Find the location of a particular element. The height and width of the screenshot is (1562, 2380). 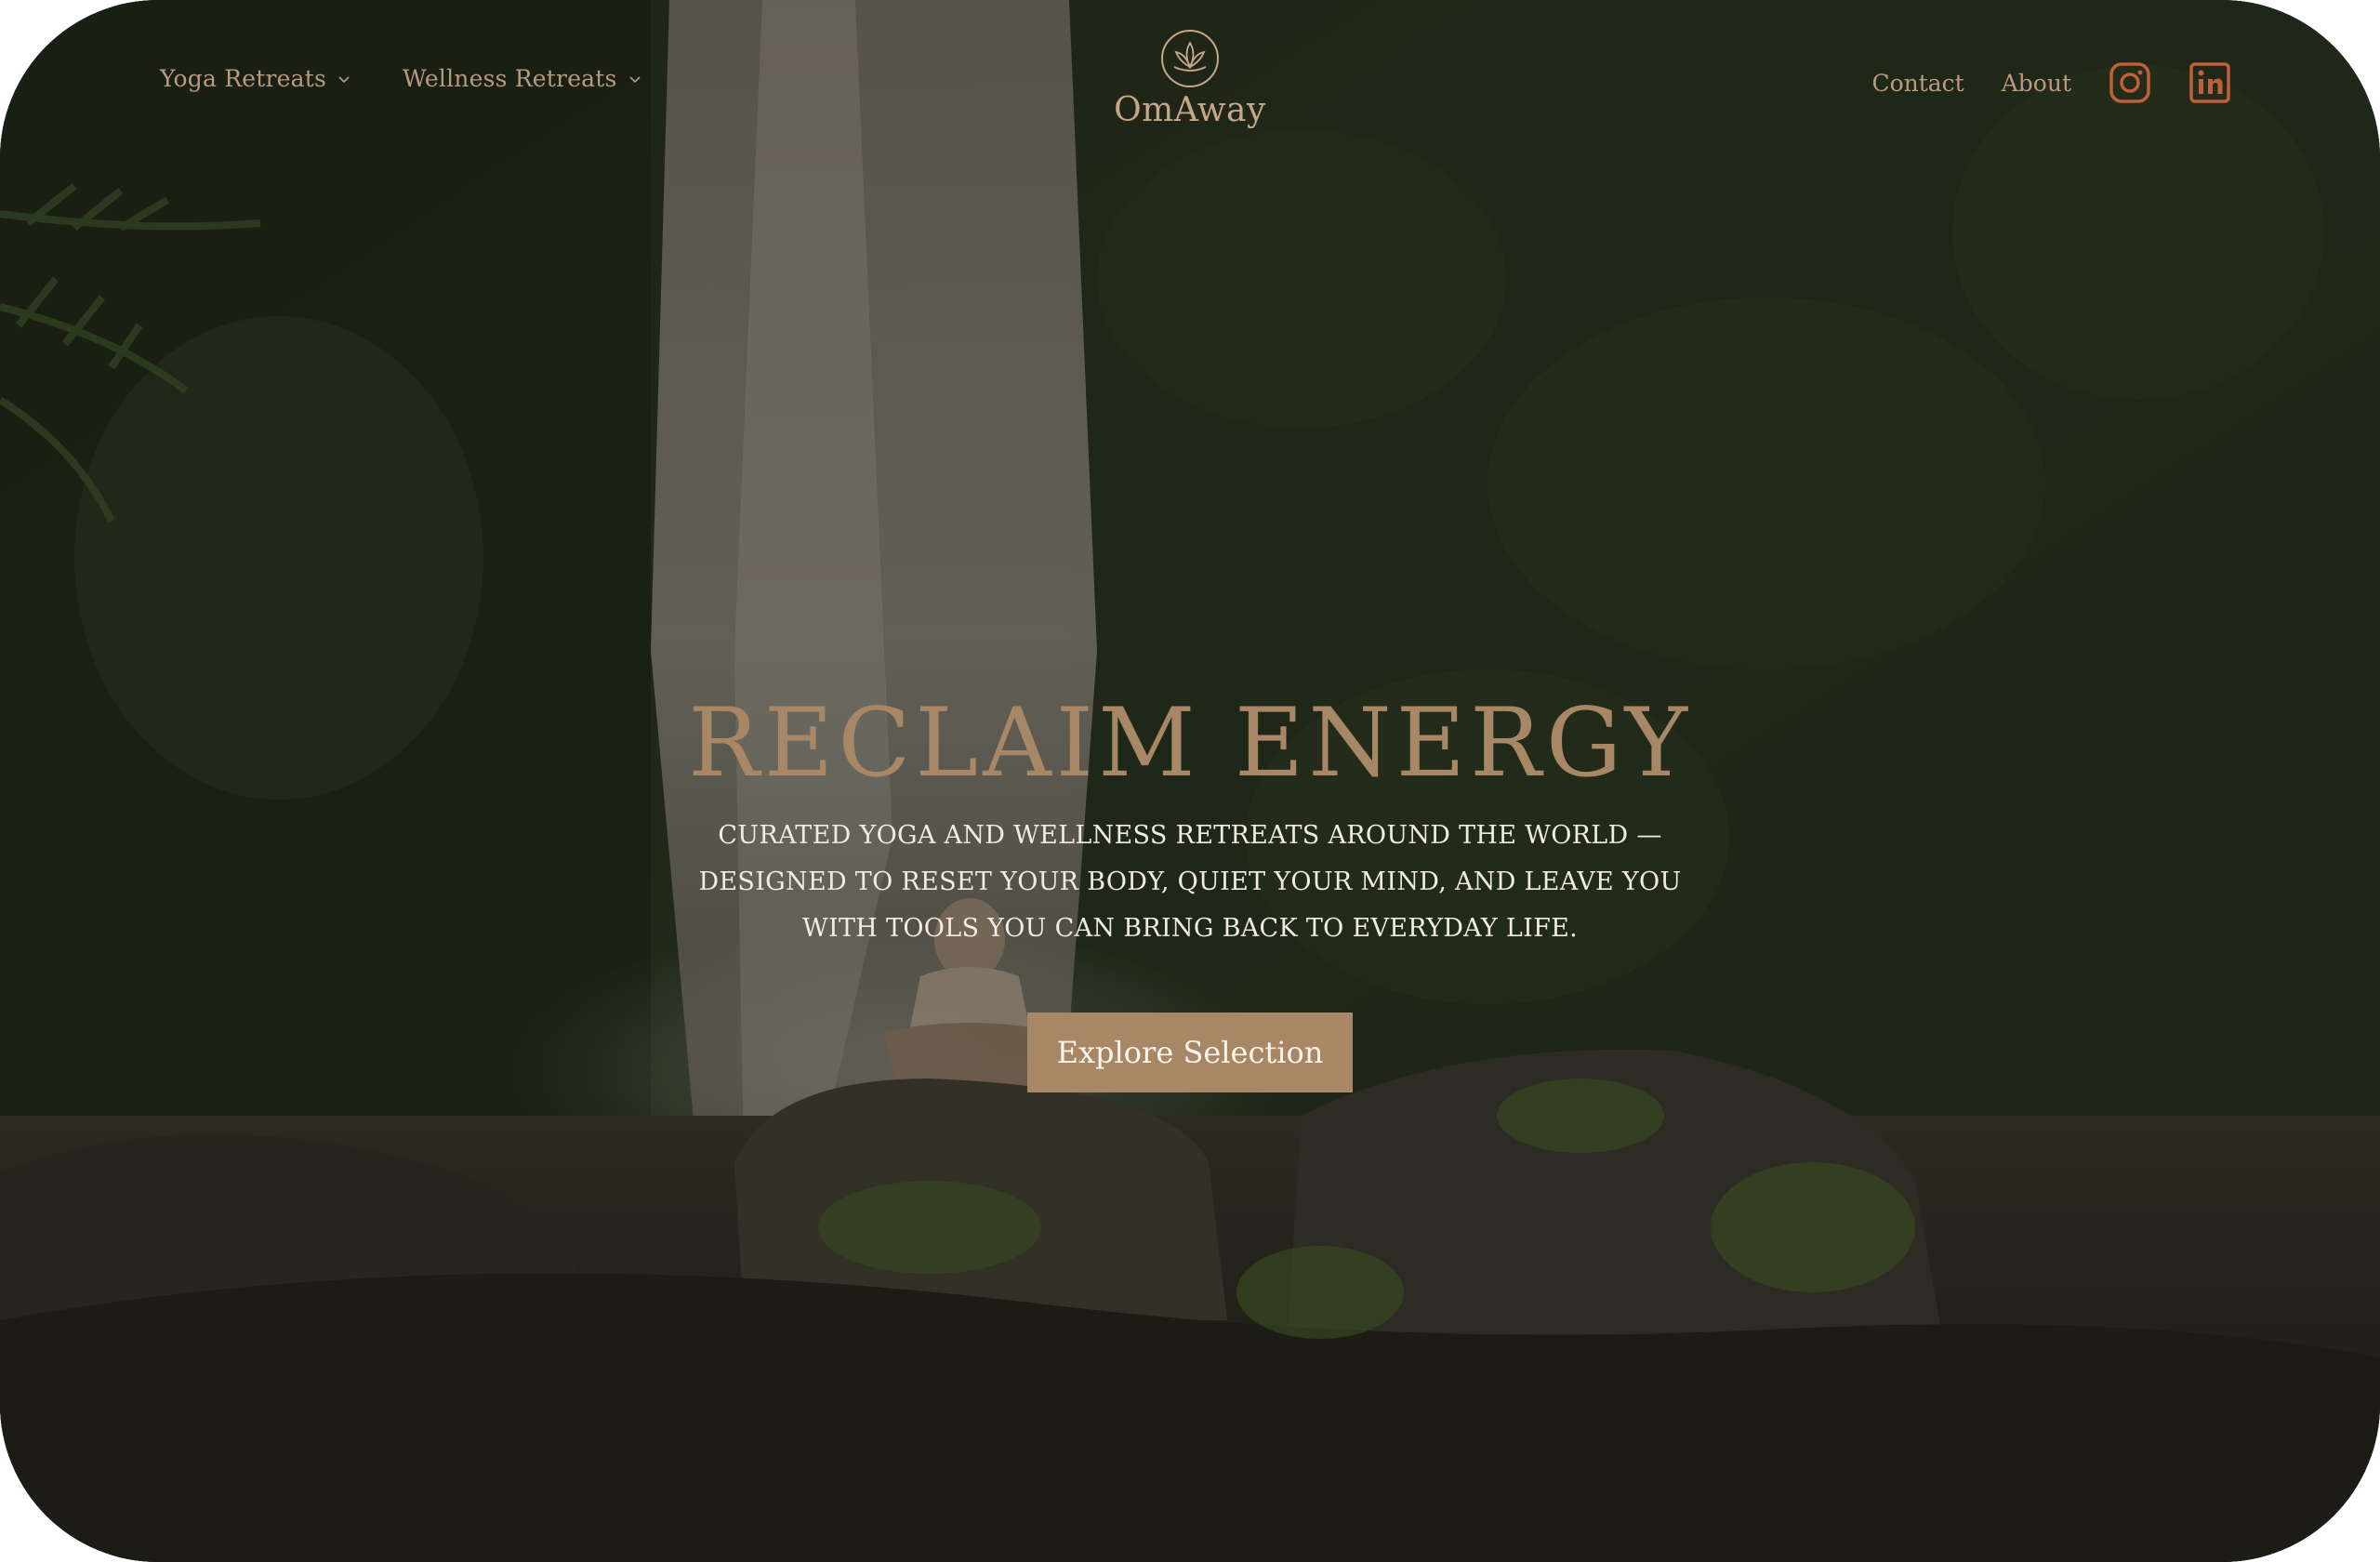

brand-logo: OmAway is located at coordinates (1190, 79).